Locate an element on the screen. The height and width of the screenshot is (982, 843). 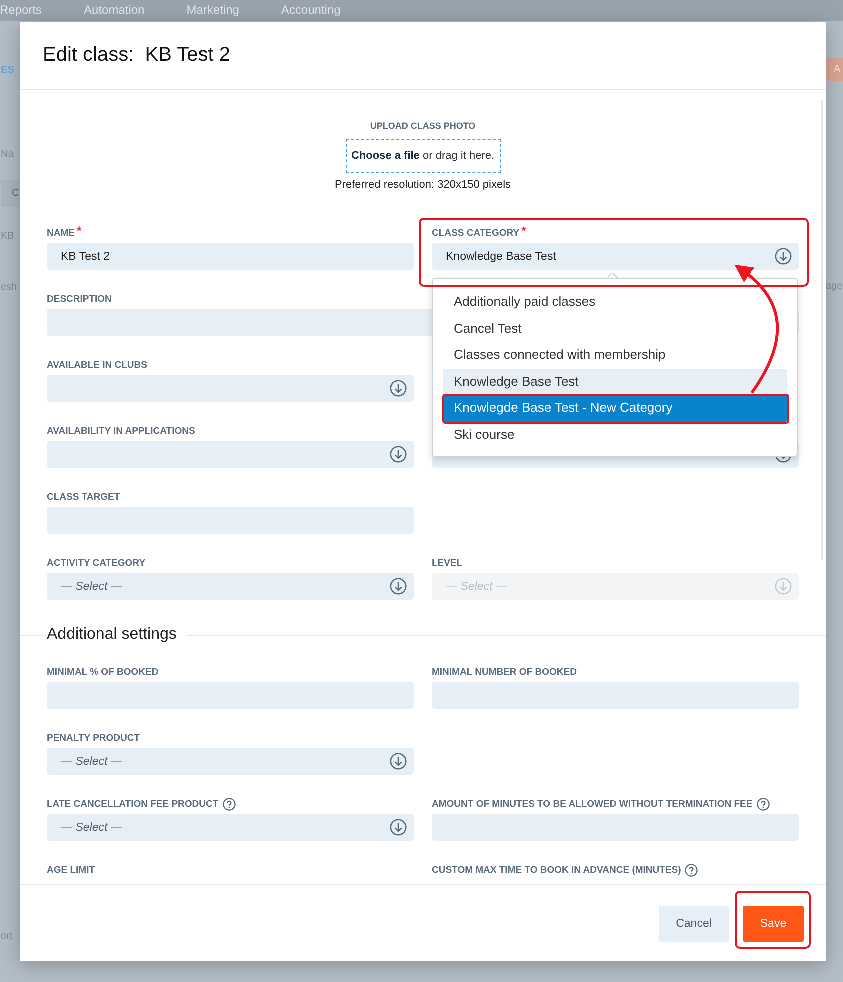
file-dropzone: Choose a file or drag it here. is located at coordinates (423, 156).